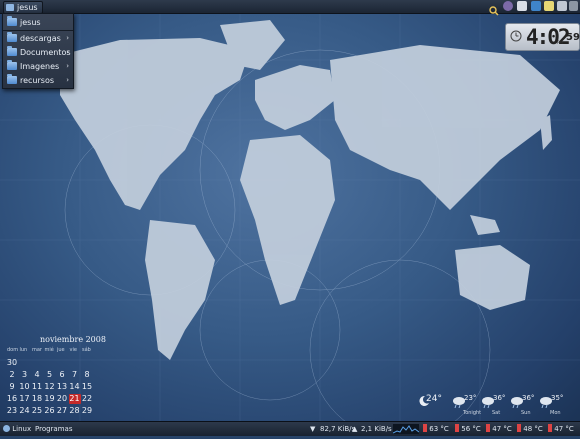 The width and height of the screenshot is (580, 439). Describe the element at coordinates (87, 411) in the screenshot. I see `calendar-day: 29` at that location.